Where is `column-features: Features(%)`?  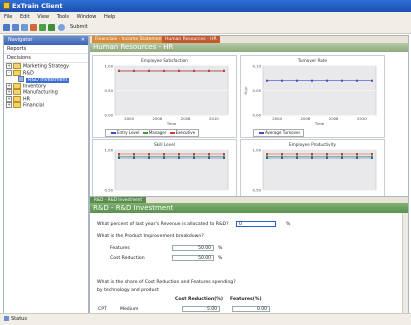 column-features: Features(%) is located at coordinates (246, 299).